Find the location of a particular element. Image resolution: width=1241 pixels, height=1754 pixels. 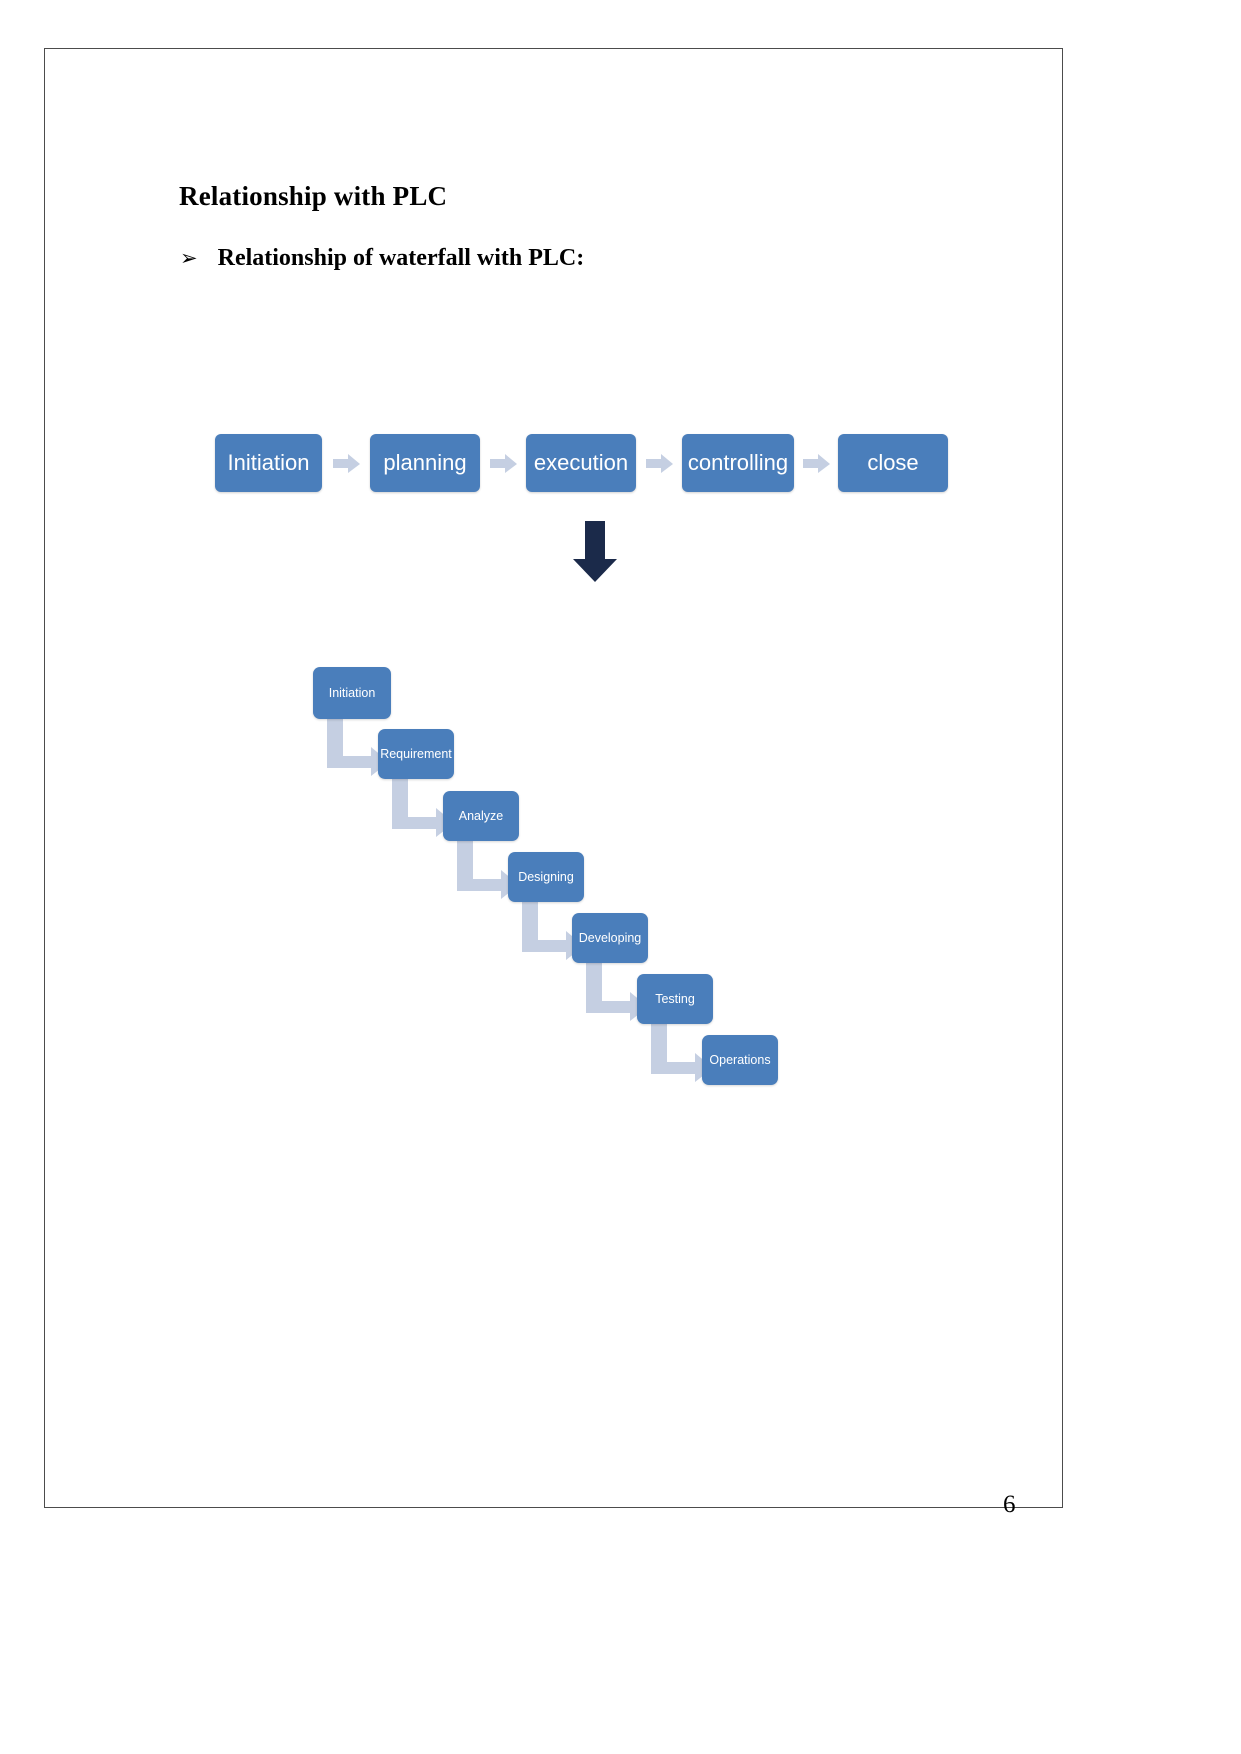

plc-step-execution: execution is located at coordinates (581, 463).